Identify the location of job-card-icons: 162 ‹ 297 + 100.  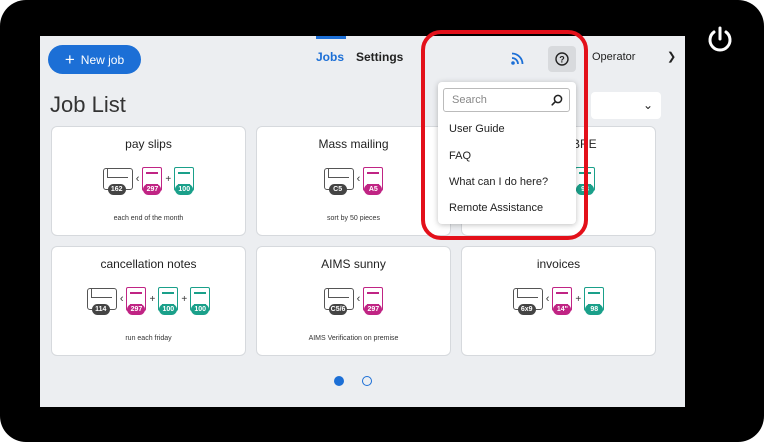
(148, 181).